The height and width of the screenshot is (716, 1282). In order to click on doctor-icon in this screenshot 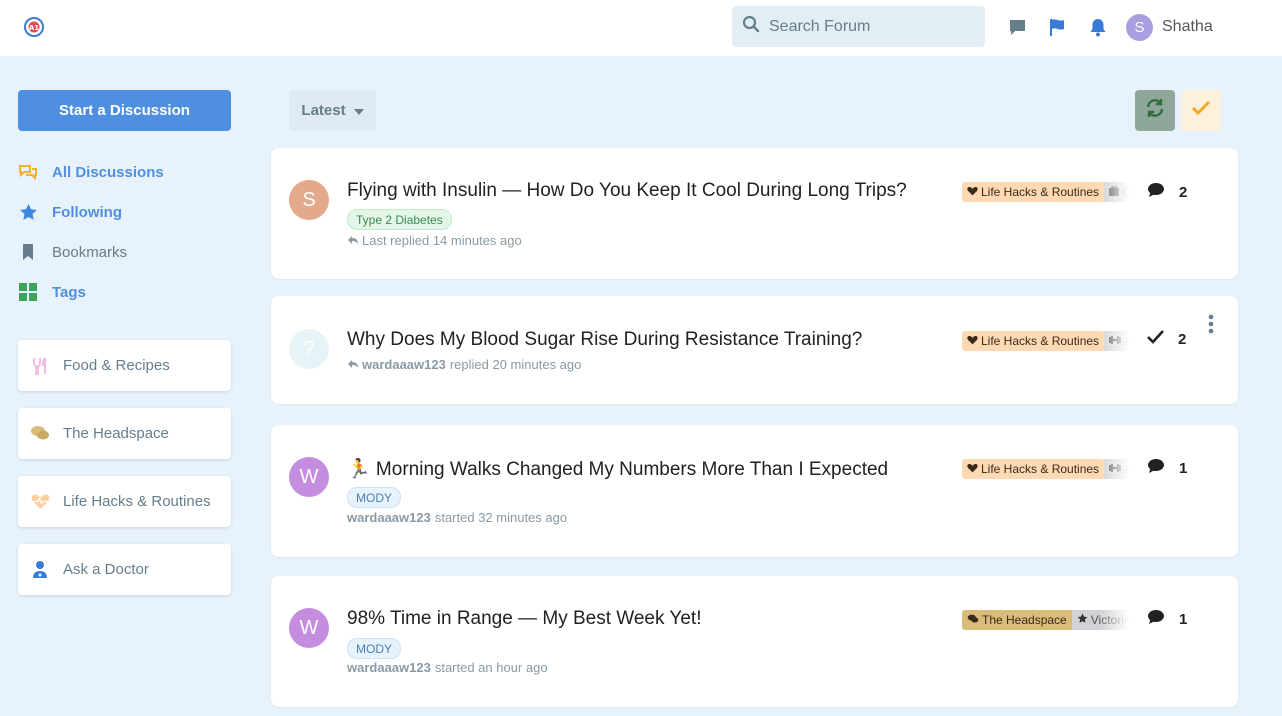, I will do `click(40, 570)`.